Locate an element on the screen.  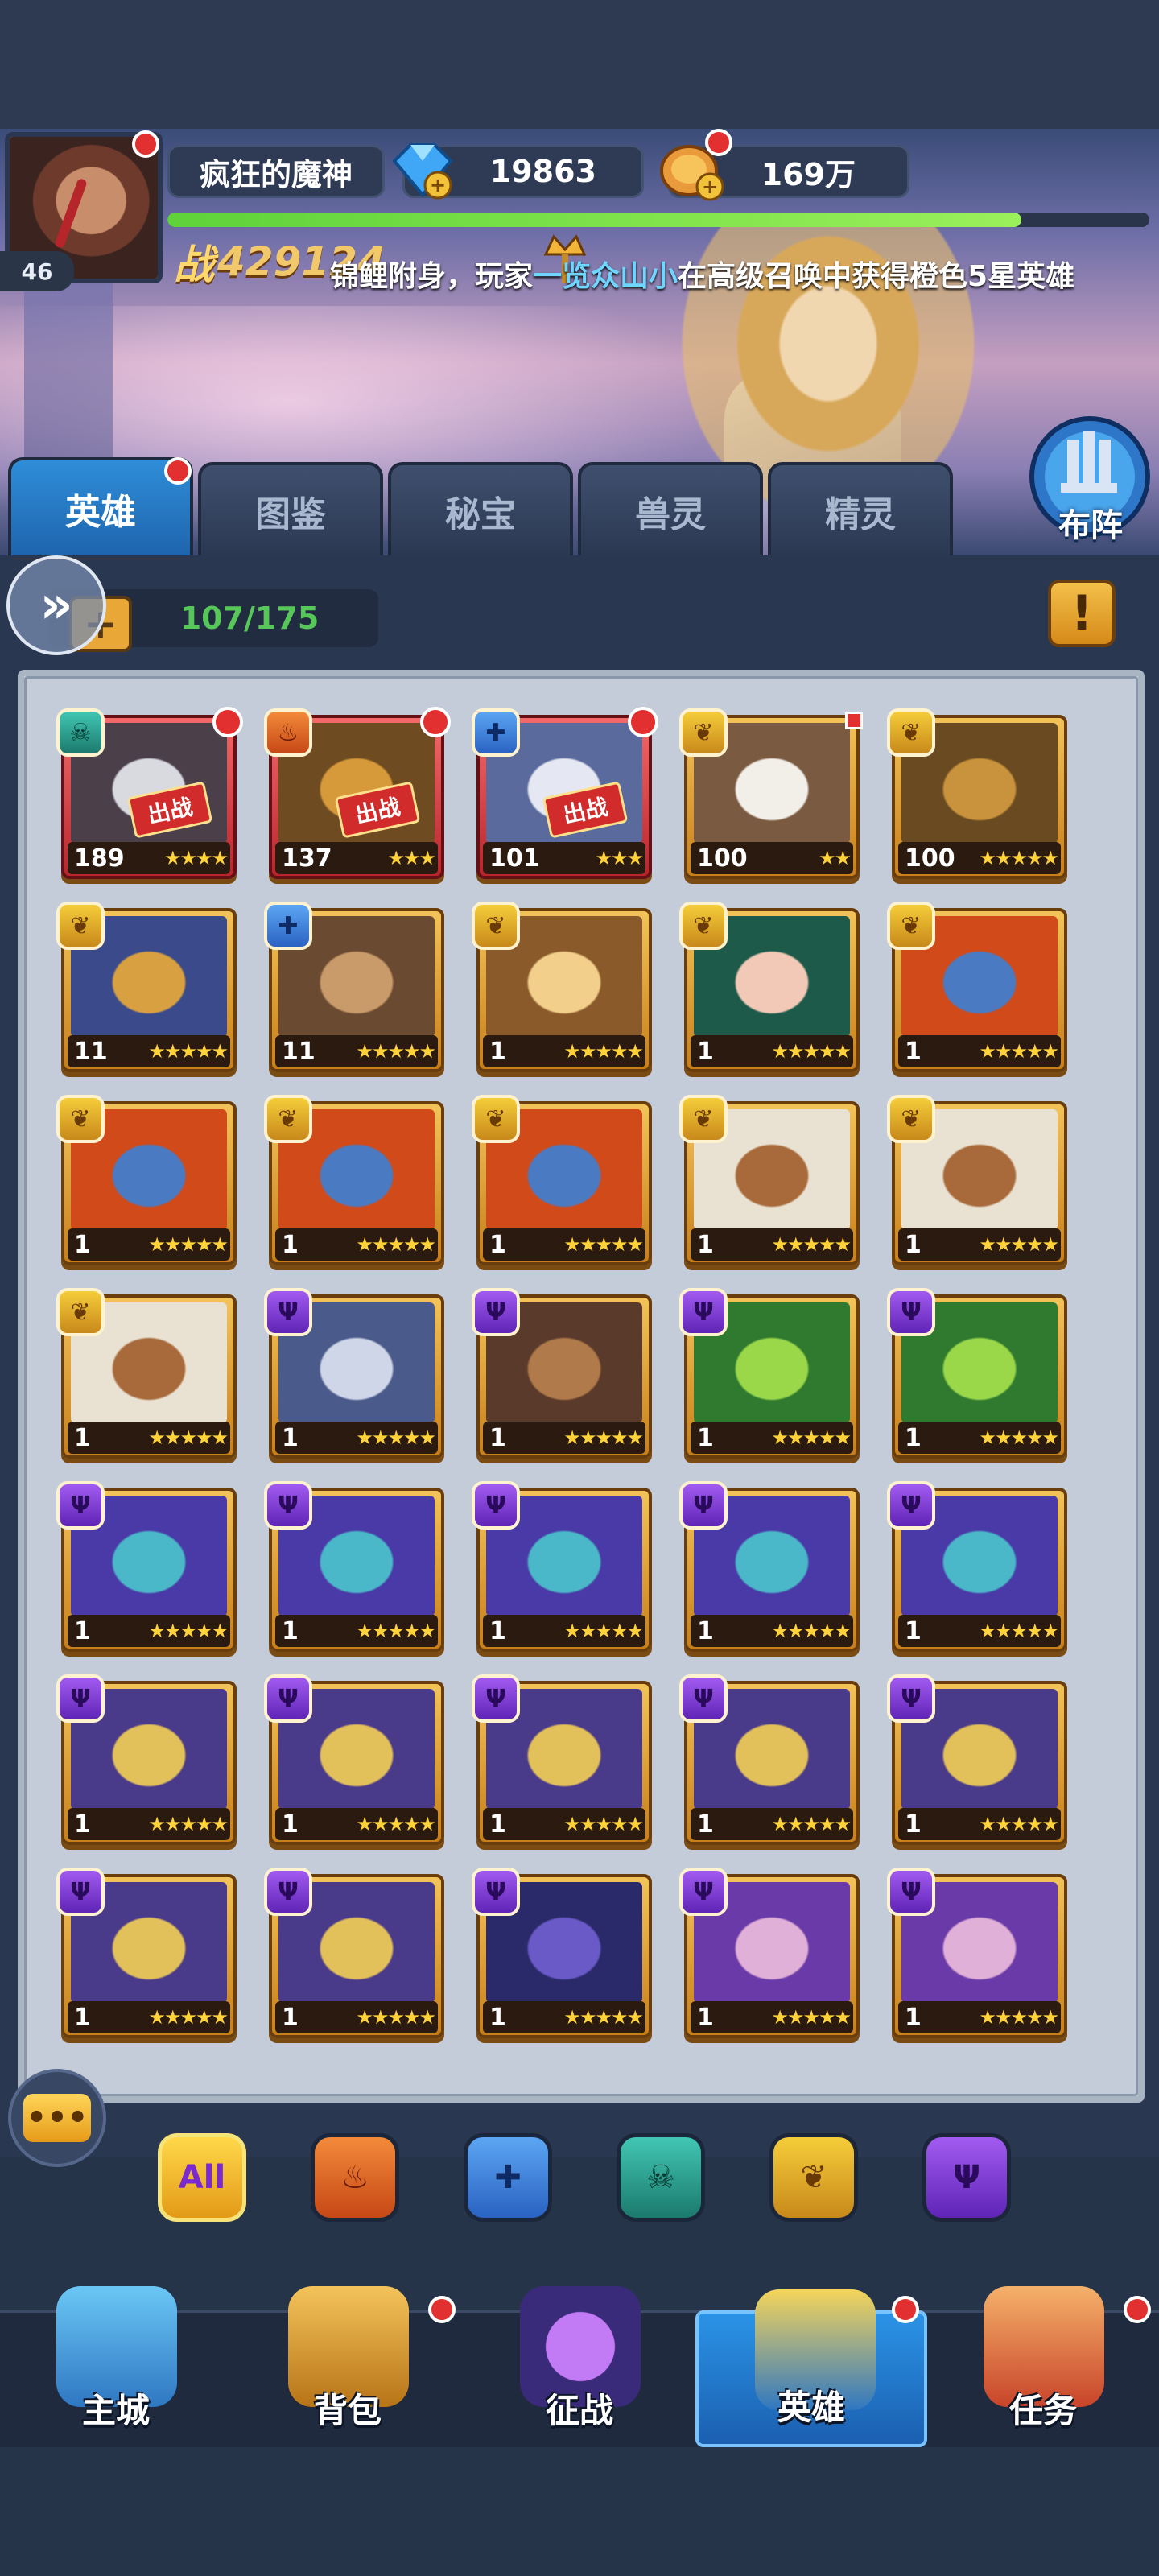
bottom-spacer is located at coordinates (579, 2511).